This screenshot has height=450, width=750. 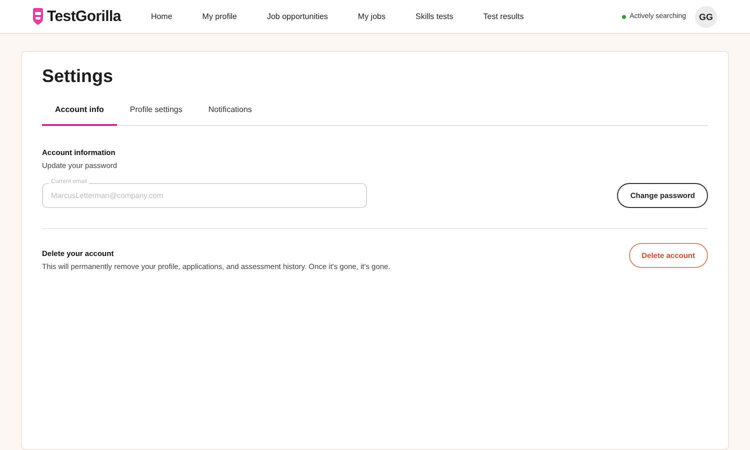 I want to click on nav-link: My profile, so click(x=219, y=16).